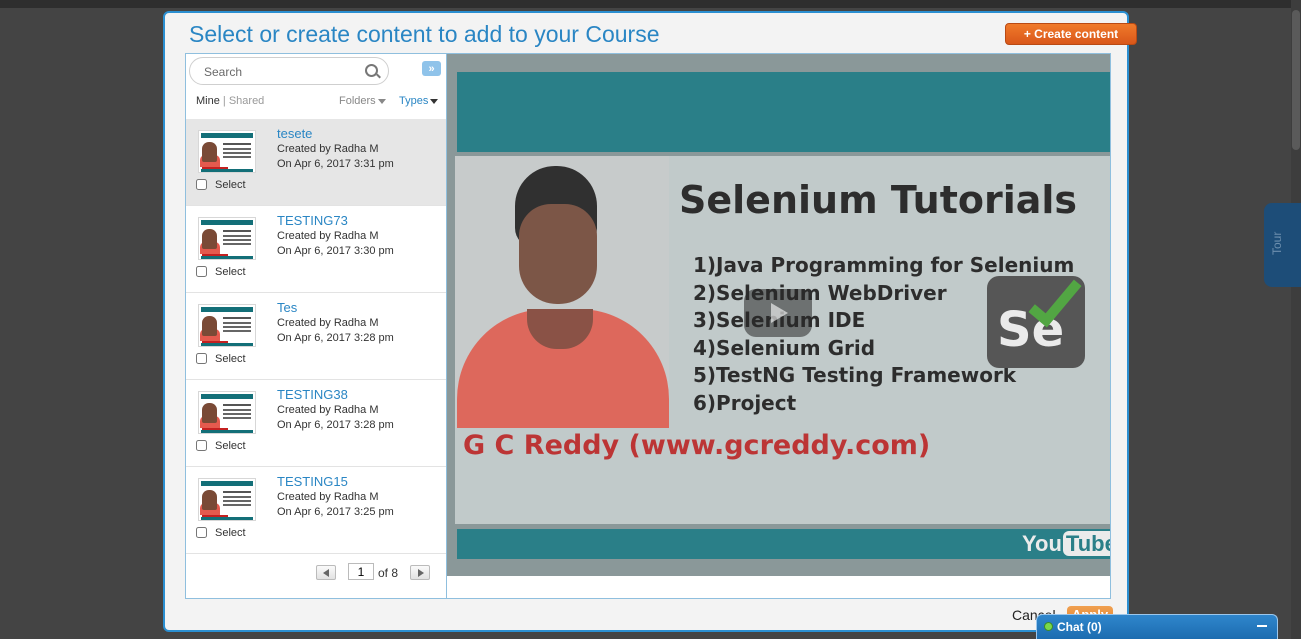 The image size is (1301, 639). I want to click on next-page-button, so click(420, 572).